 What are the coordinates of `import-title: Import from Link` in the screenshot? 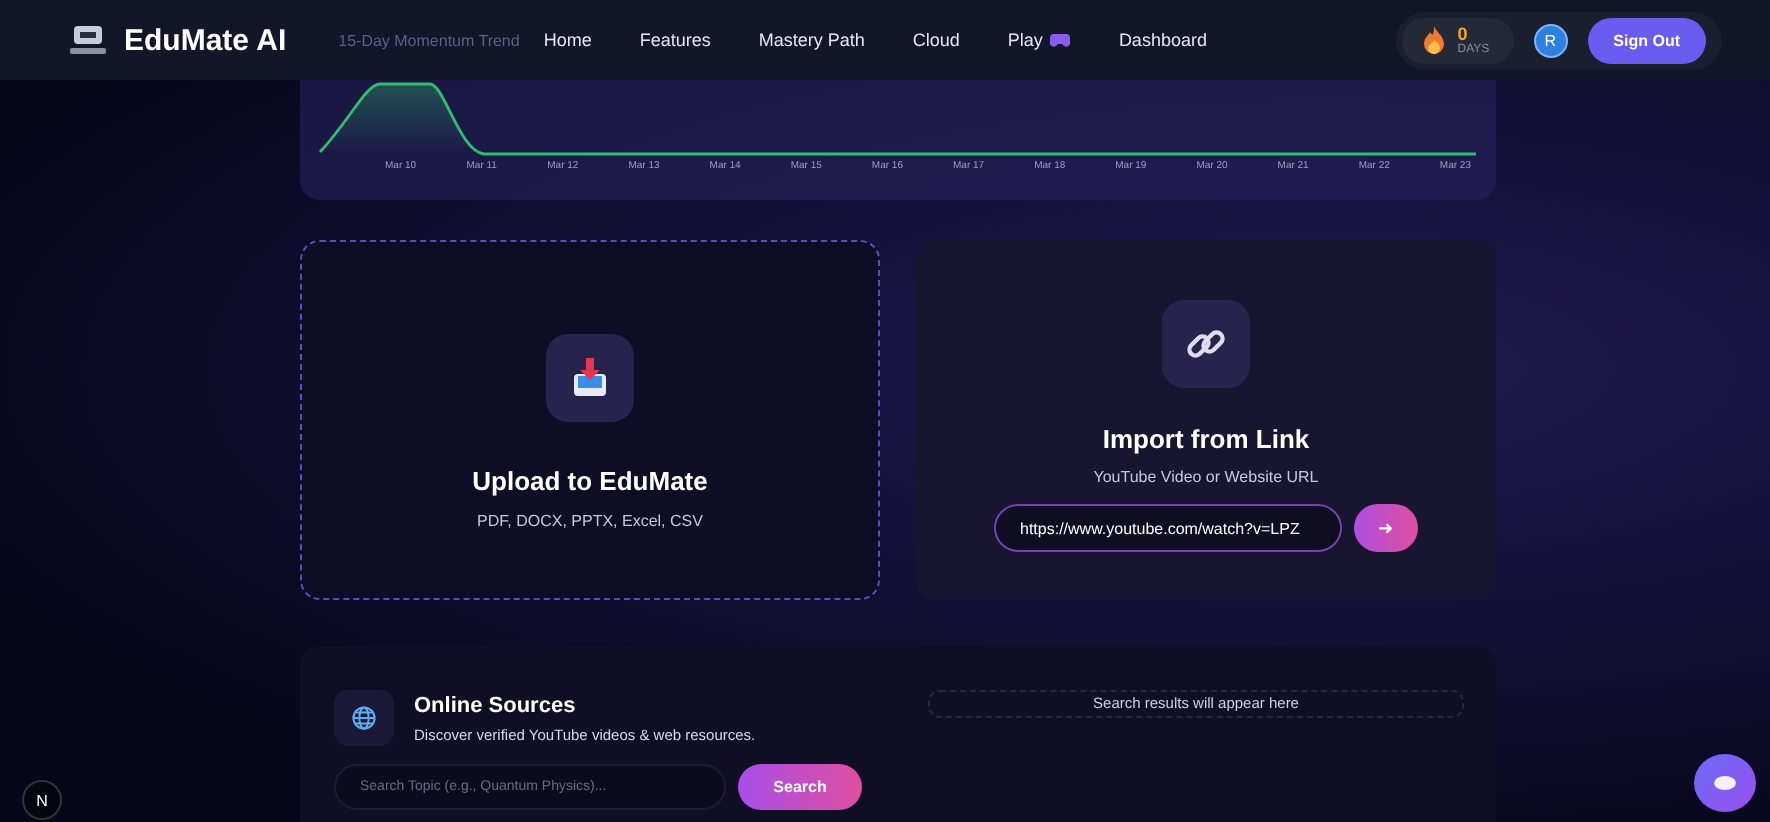 It's located at (1206, 439).